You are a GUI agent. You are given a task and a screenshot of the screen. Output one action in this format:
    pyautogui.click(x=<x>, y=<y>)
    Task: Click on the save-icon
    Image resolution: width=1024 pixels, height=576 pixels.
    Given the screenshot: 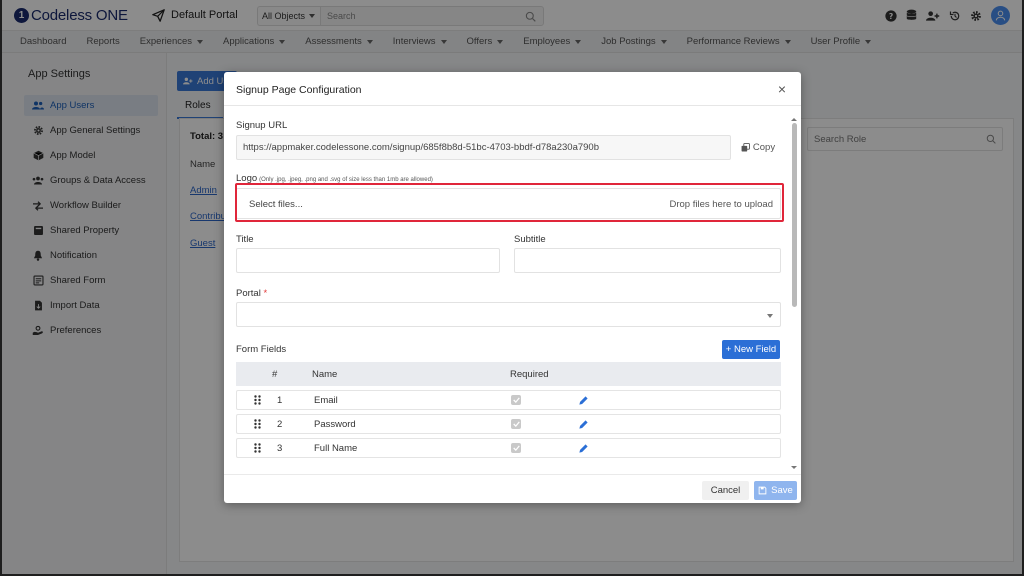 What is the action you would take?
    pyautogui.click(x=762, y=490)
    